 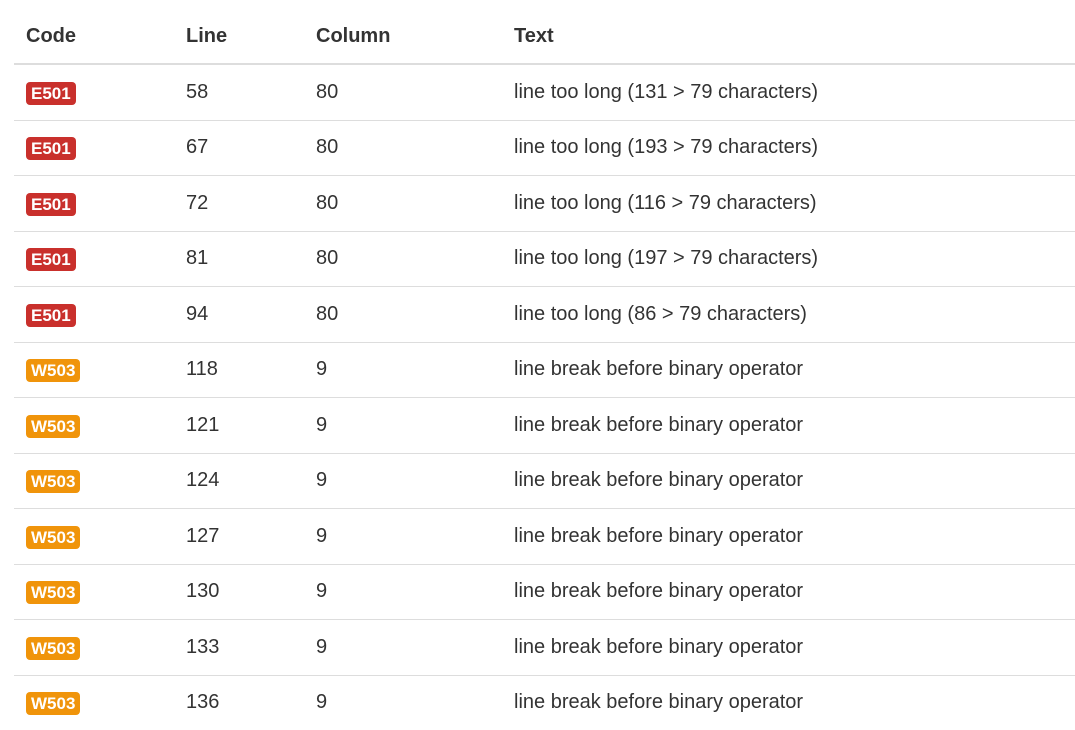 I want to click on line-cell: 72, so click(x=239, y=203).